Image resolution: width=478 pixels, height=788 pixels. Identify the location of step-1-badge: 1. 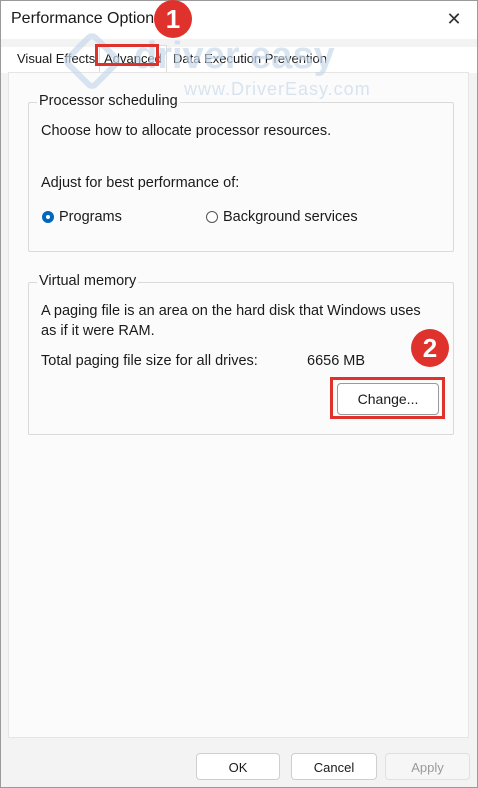
(173, 19).